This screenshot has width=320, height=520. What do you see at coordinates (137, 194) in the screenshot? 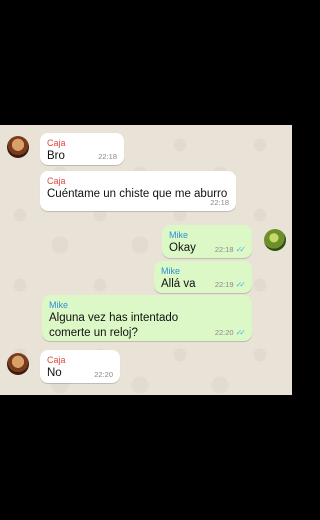
I see `message-text: Cuéntame un chiste que me aburro` at bounding box center [137, 194].